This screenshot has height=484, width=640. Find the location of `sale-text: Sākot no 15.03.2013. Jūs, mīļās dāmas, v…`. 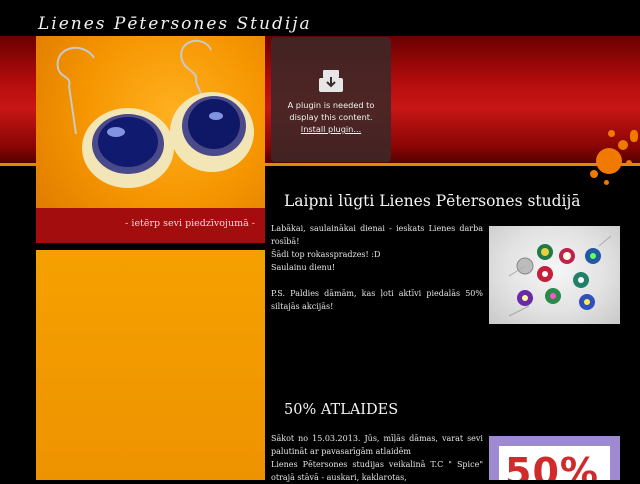

sale-text: Sākot no 15.03.2013. Jūs, mīļās dāmas, v… is located at coordinates (377, 458).